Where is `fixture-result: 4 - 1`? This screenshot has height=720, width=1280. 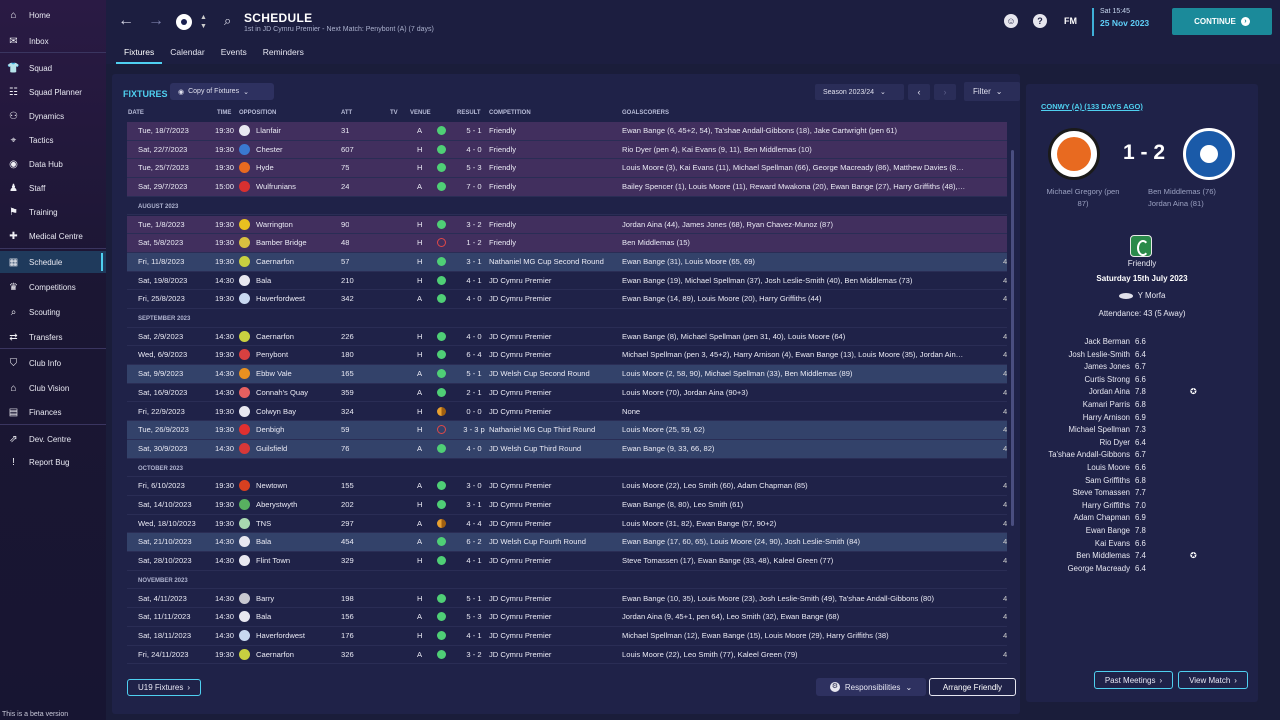 fixture-result: 4 - 1 is located at coordinates (474, 635).